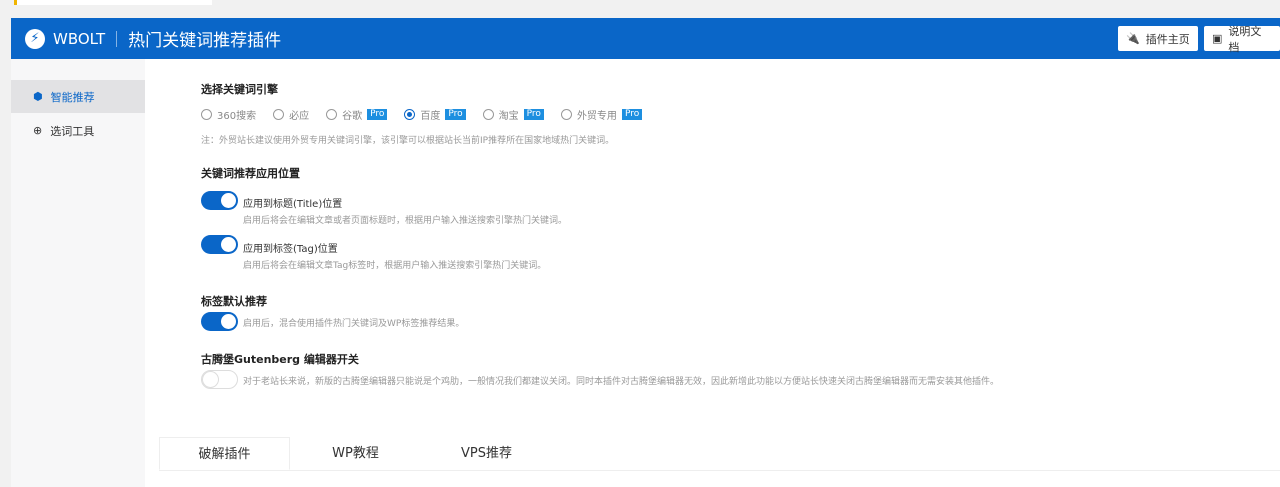 This screenshot has height=487, width=1280. I want to click on title-toggle-desc: 启用后将会在编辑文章或者页面标题时，根据用户输入推送搜索引擎热门关键词。, so click(405, 221).